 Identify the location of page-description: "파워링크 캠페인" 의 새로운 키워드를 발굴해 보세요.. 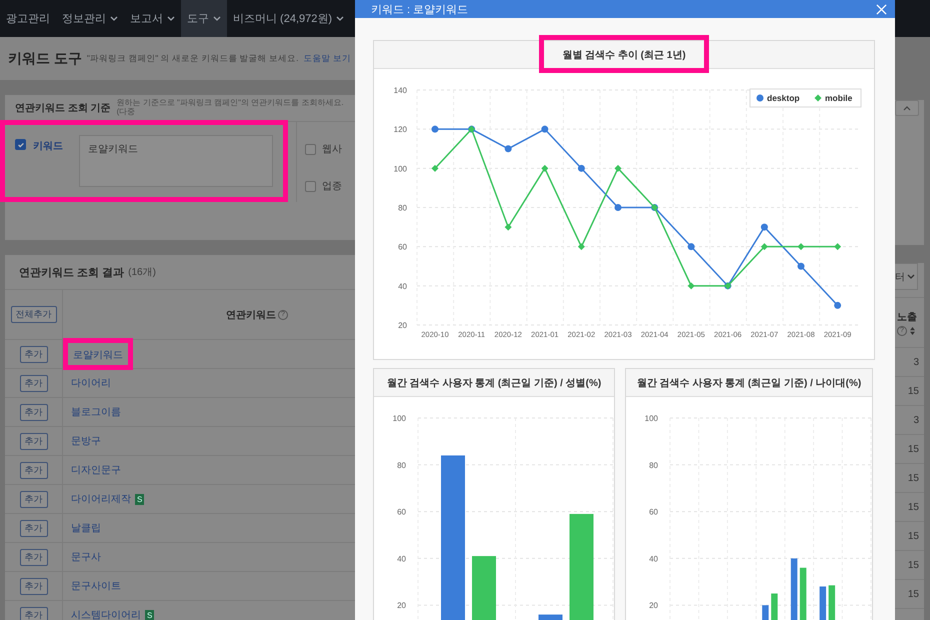
(192, 58).